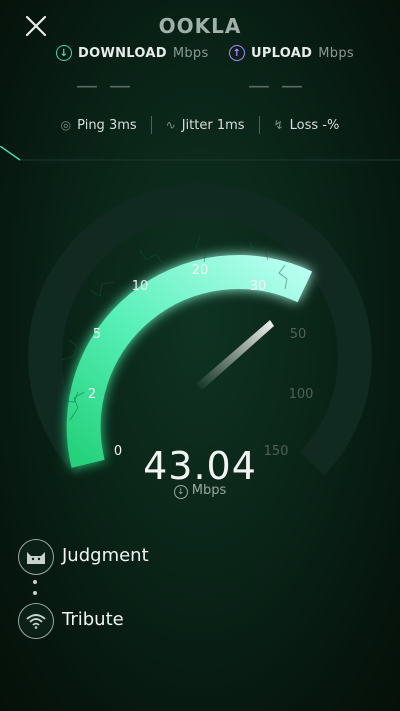 The width and height of the screenshot is (400, 711). I want to click on download-header: ↓ DOWNLOAD Mbps, so click(132, 53).